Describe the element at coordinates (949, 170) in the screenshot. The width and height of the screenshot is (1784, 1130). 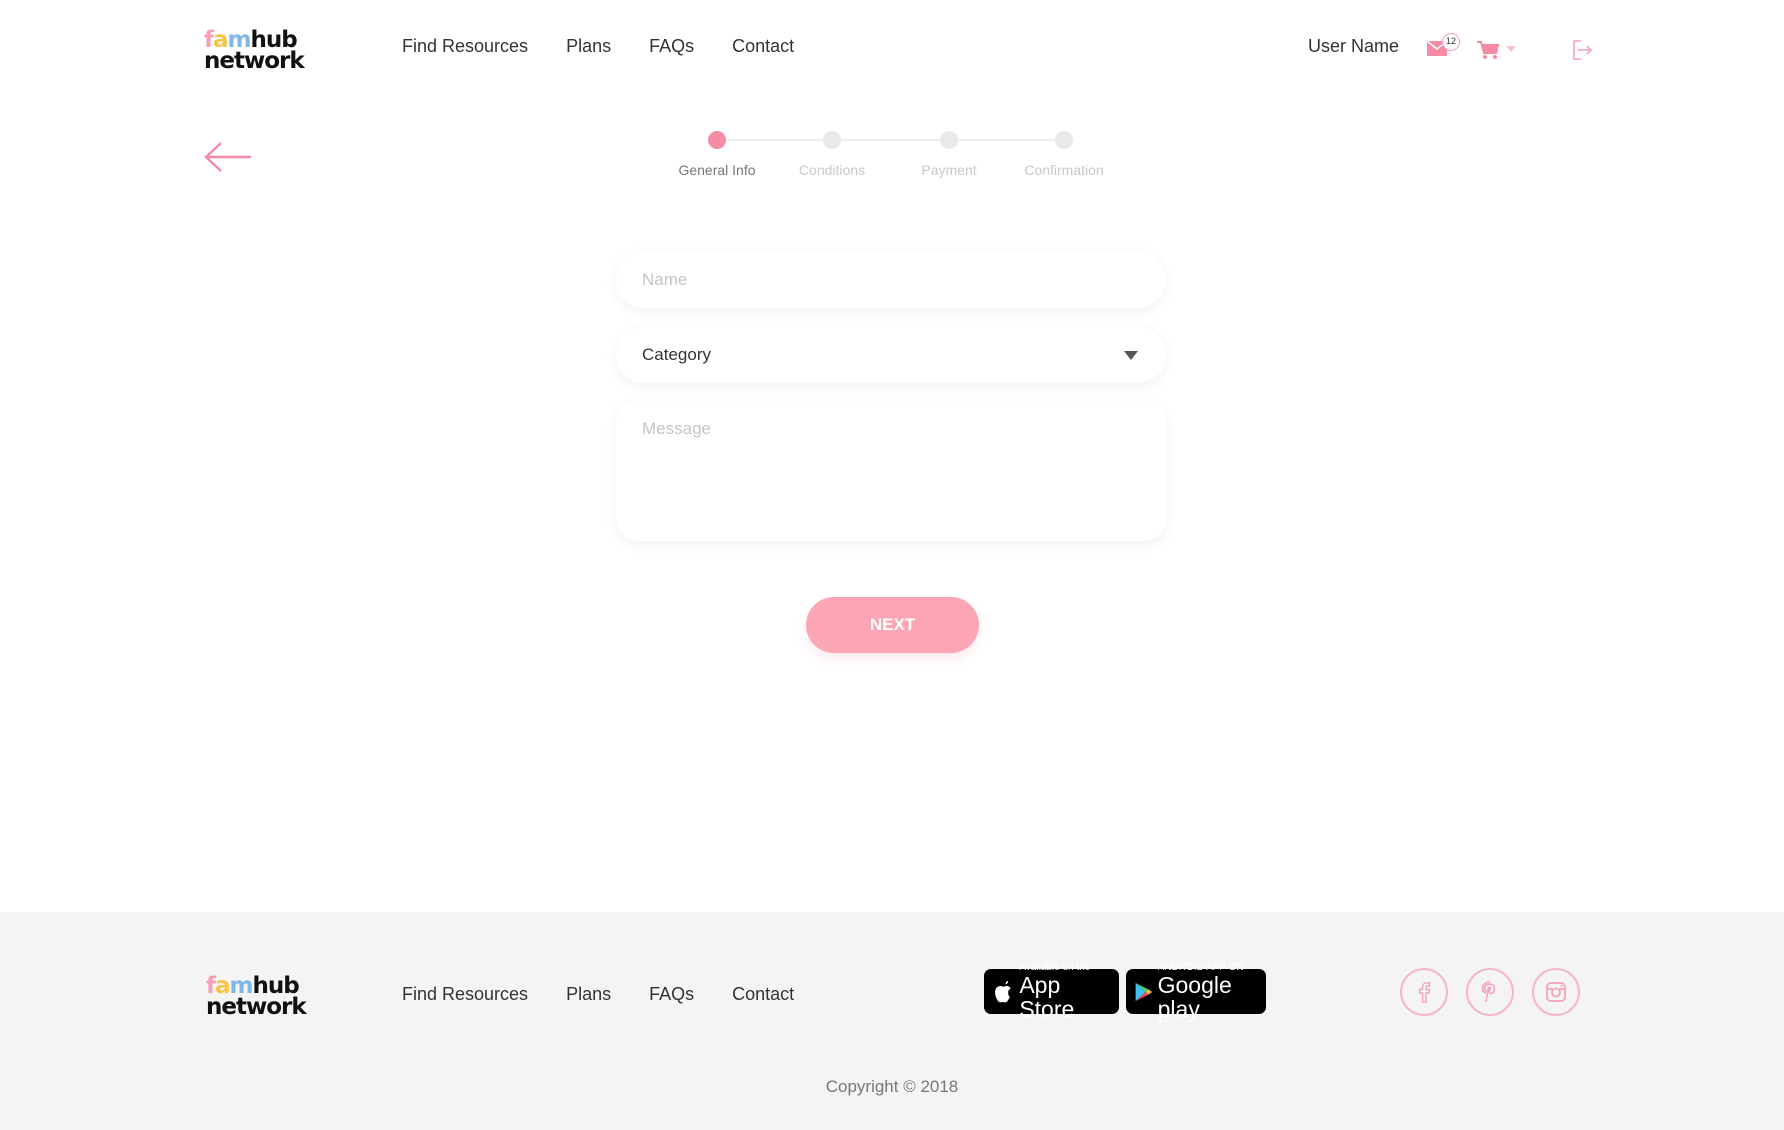
I see `step-label-payment: Payment` at that location.